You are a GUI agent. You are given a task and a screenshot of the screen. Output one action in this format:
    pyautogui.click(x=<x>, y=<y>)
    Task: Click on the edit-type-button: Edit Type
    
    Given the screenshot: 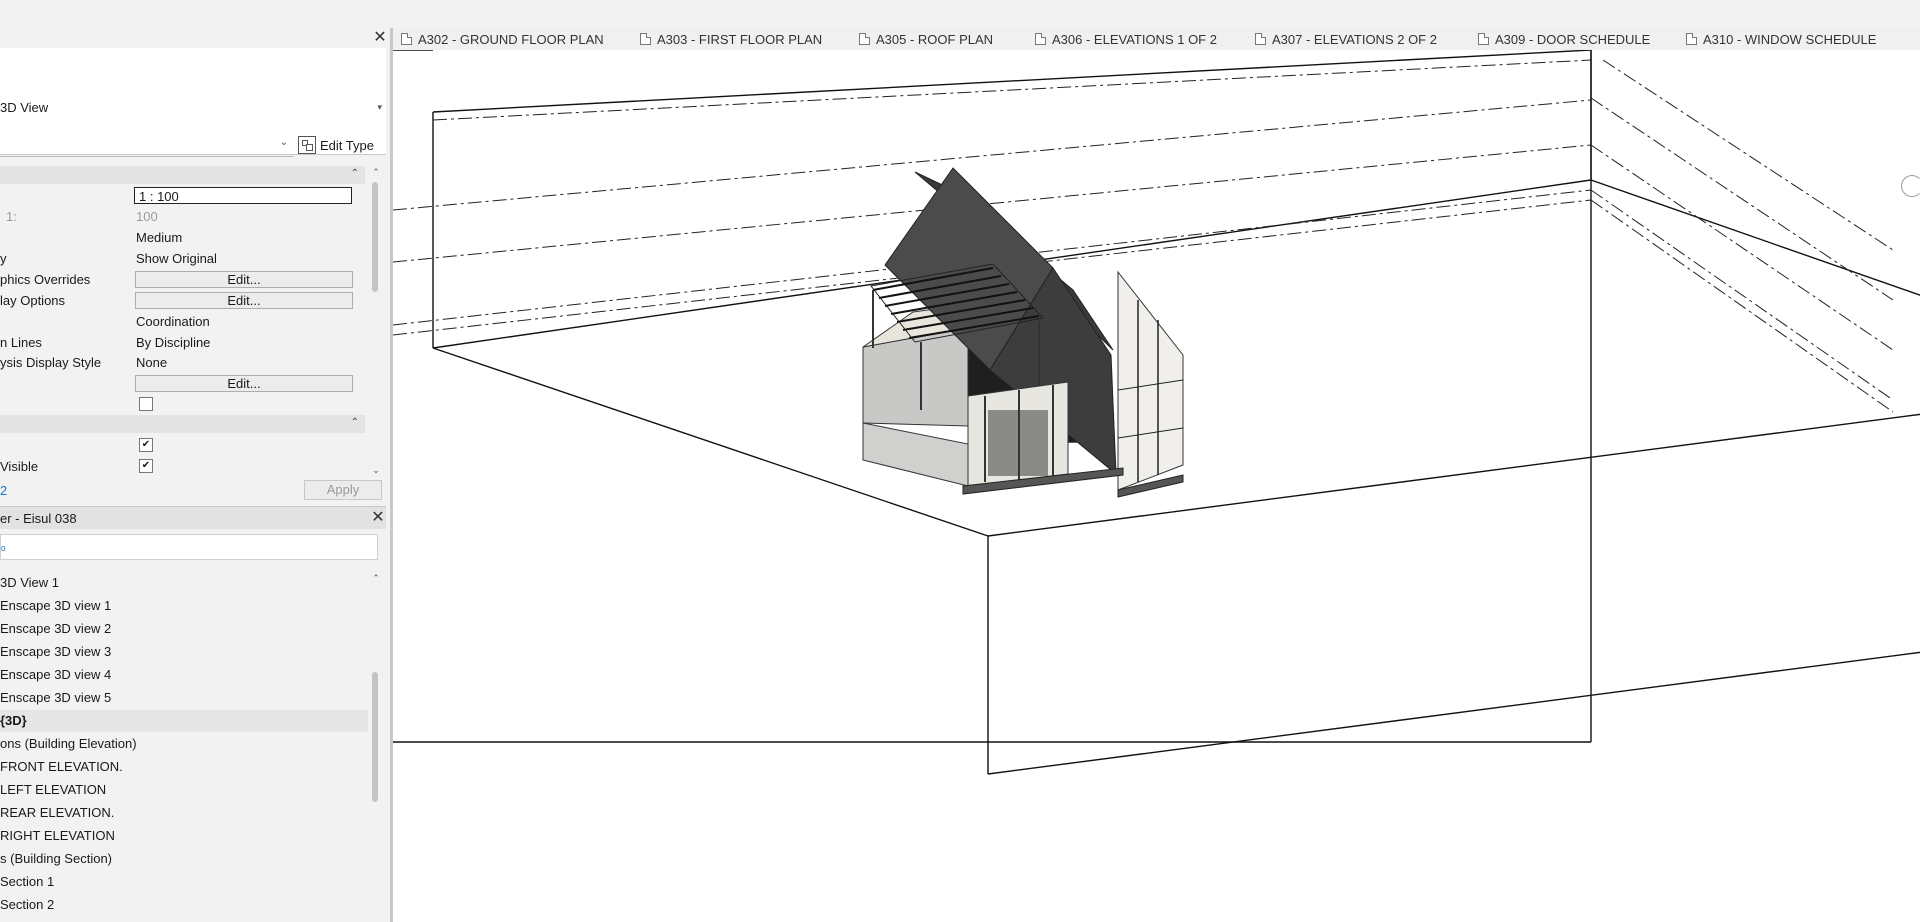 What is the action you would take?
    pyautogui.click(x=336, y=145)
    